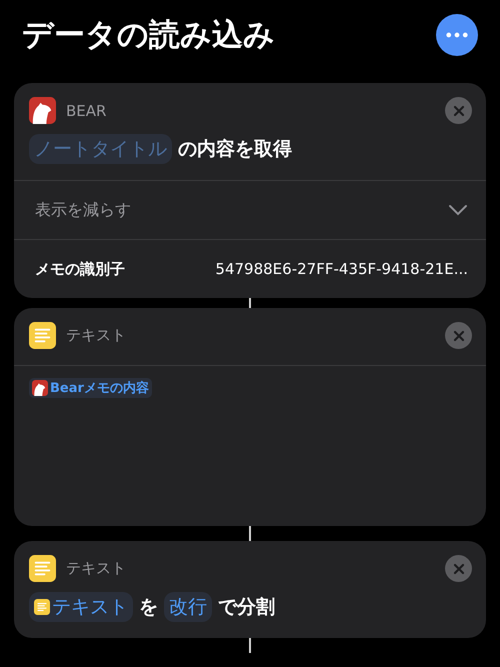 The height and width of the screenshot is (667, 500). Describe the element at coordinates (87, 111) in the screenshot. I see `app-name: BEAR` at that location.